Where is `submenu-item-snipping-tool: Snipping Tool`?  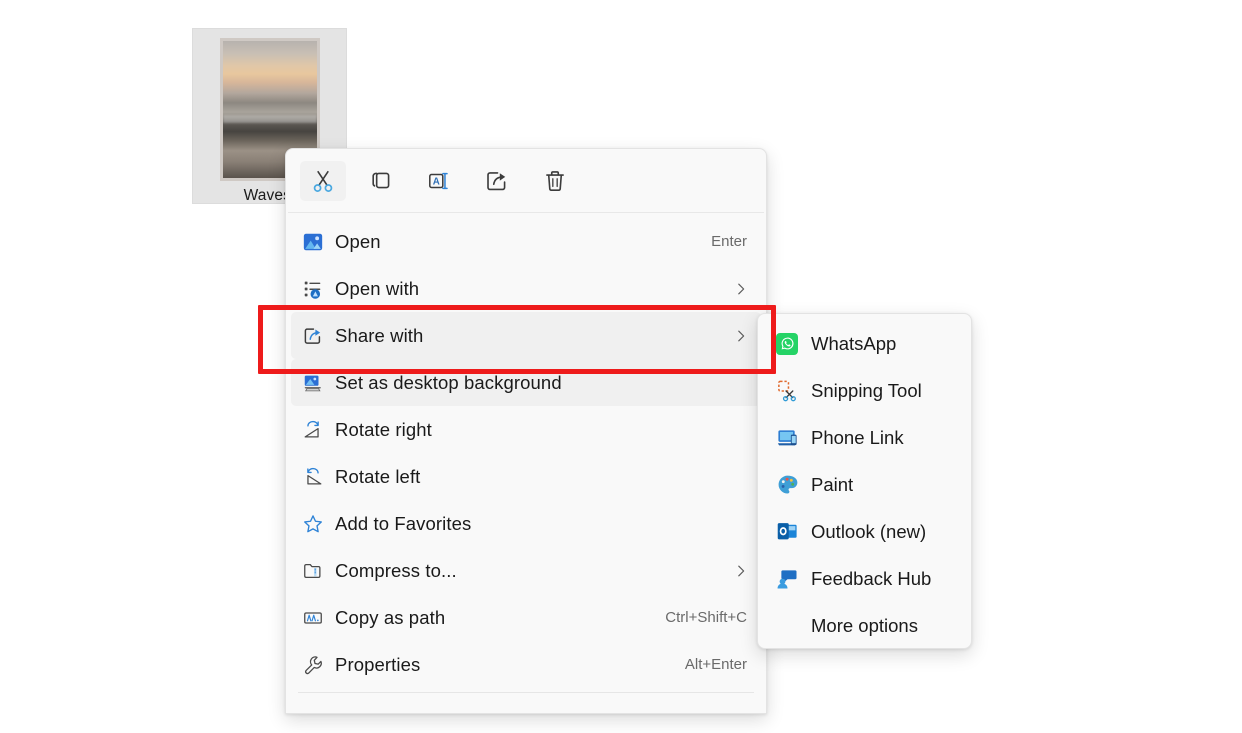
submenu-item-snipping-tool: Snipping Tool is located at coordinates (864, 390).